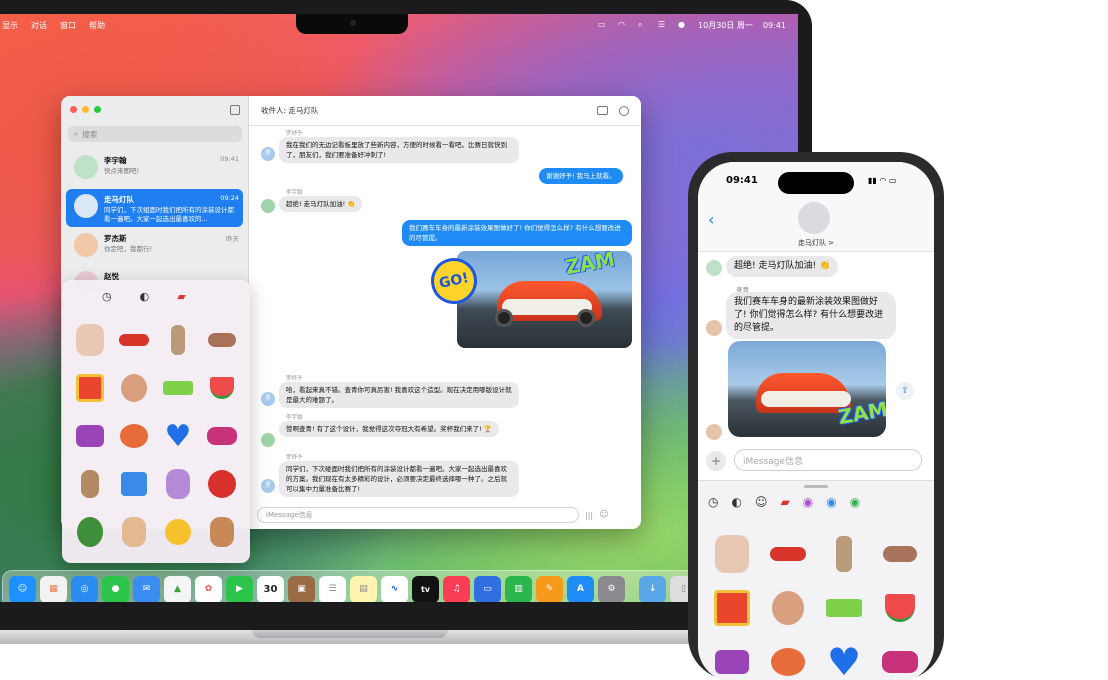  What do you see at coordinates (652, 588) in the screenshot?
I see `downloads-icon: ↓` at bounding box center [652, 588].